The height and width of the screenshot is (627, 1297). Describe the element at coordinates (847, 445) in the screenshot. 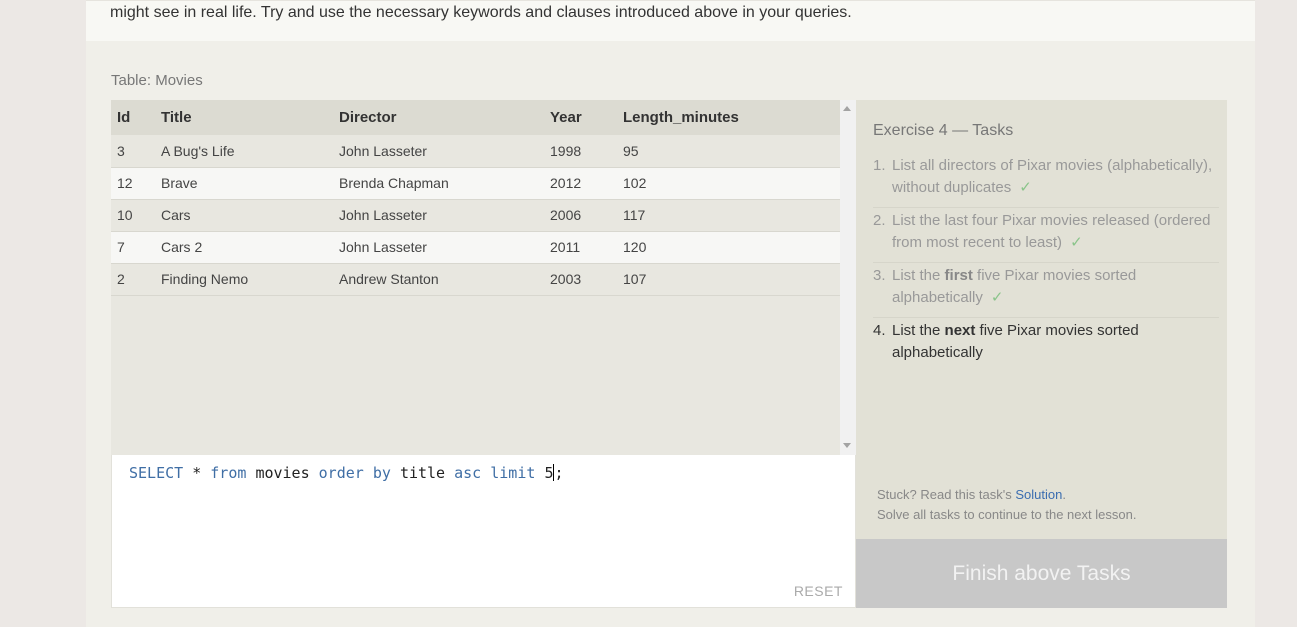

I see `scroll-down-arrow-icon` at that location.